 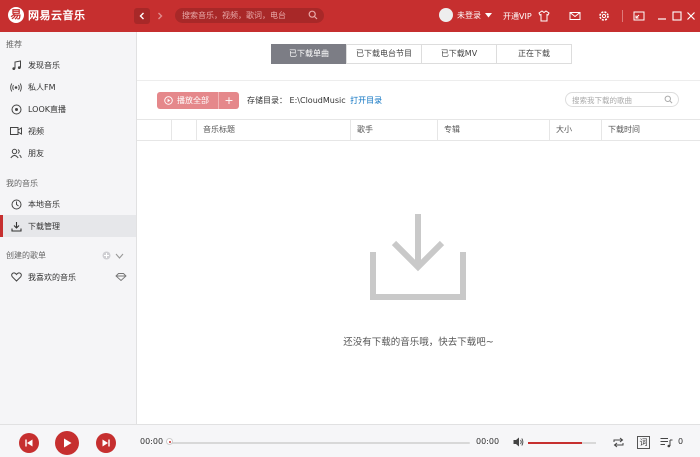 I want to click on sidebar-item-label: 视频, so click(x=36, y=131).